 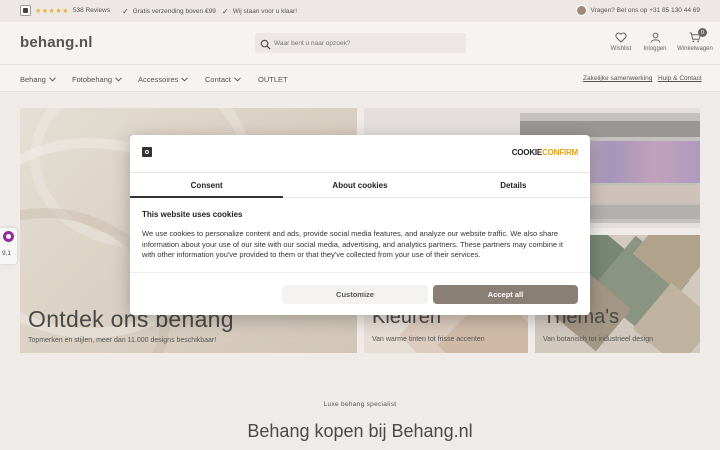 What do you see at coordinates (680, 78) in the screenshot?
I see `nav-link-help: Hulp & Contact` at bounding box center [680, 78].